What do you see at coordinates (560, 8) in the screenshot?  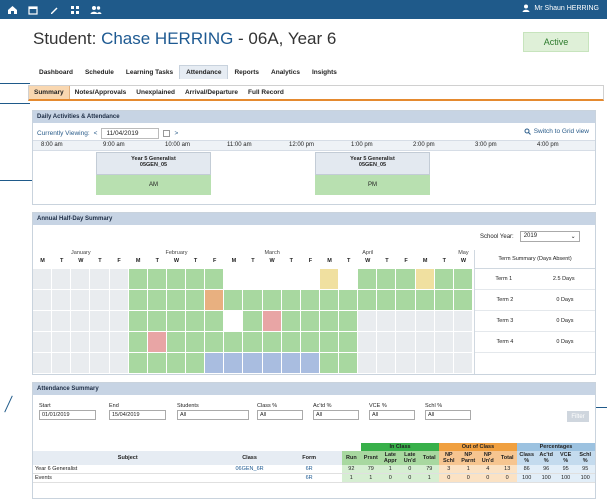 I see `user-menu: Mr Shaun HERRING` at bounding box center [560, 8].